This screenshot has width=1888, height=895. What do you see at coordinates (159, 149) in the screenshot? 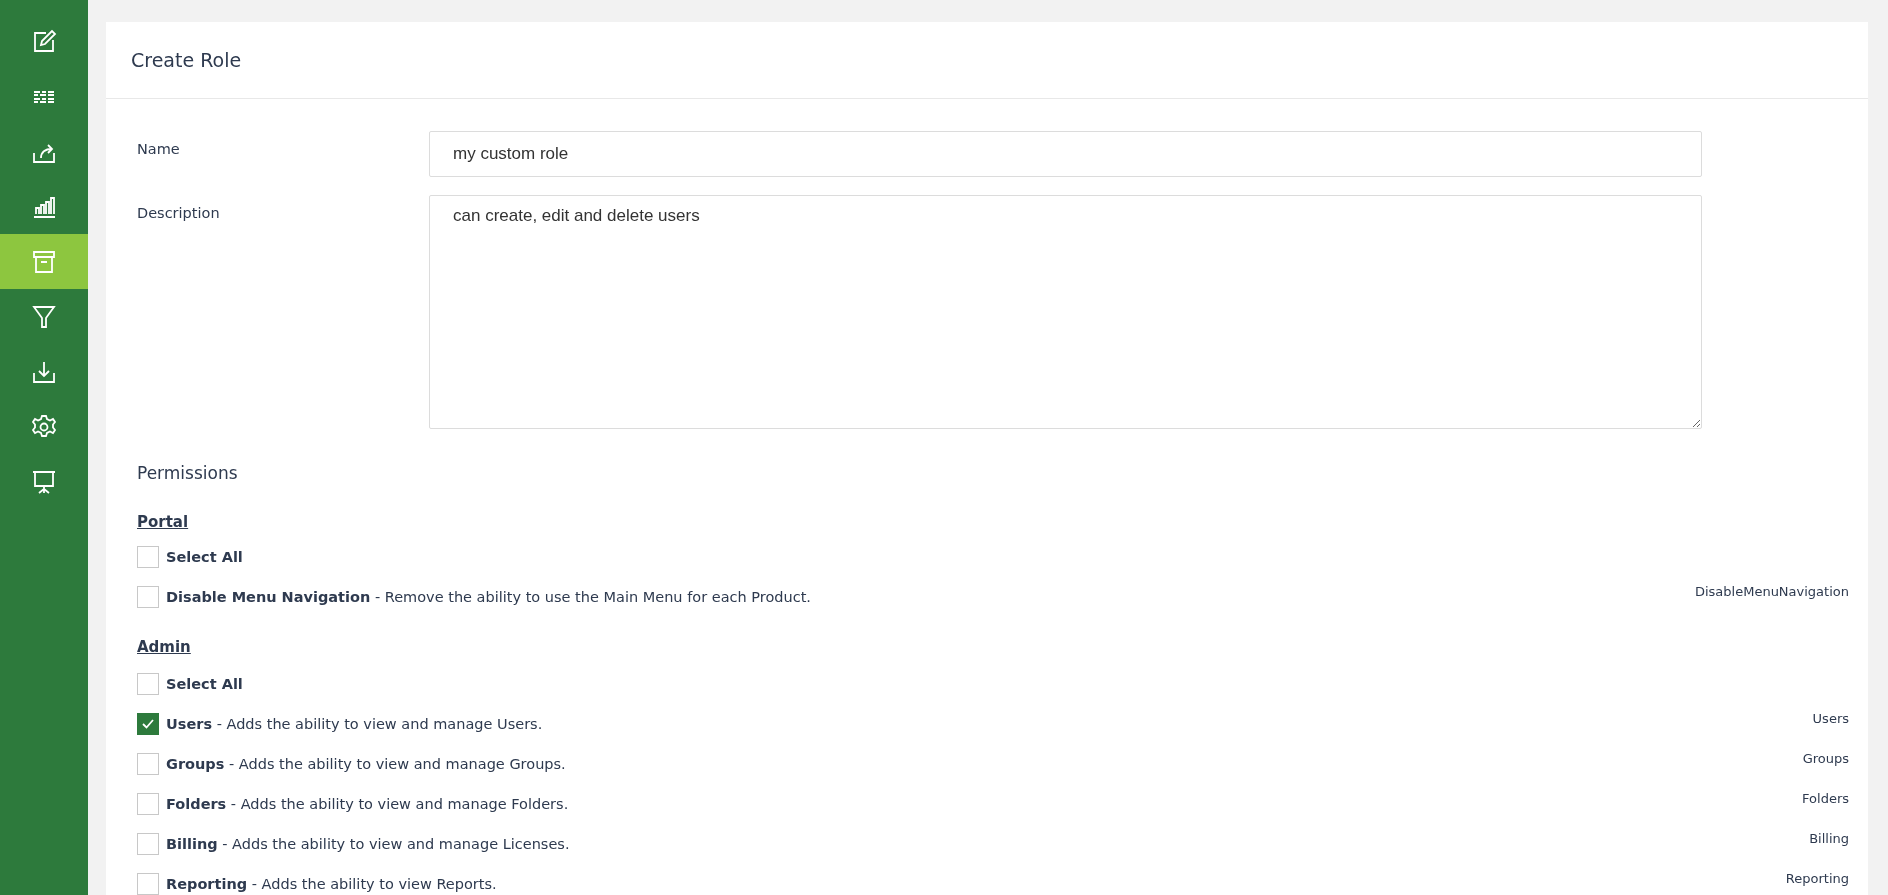
I see `field-label: Name` at bounding box center [159, 149].